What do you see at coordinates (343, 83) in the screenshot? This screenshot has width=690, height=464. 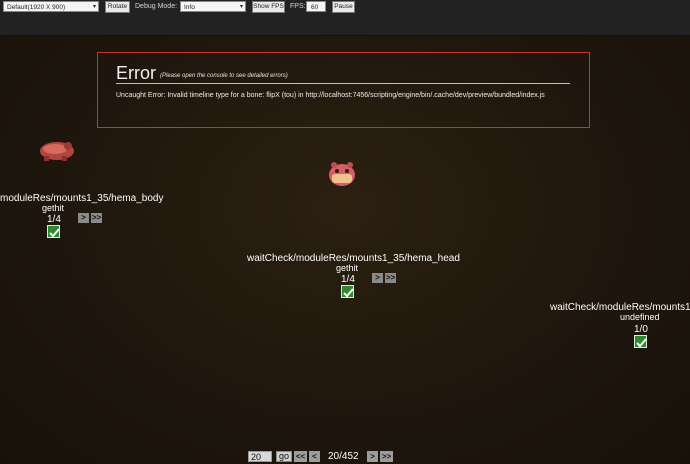 I see `divider` at bounding box center [343, 83].